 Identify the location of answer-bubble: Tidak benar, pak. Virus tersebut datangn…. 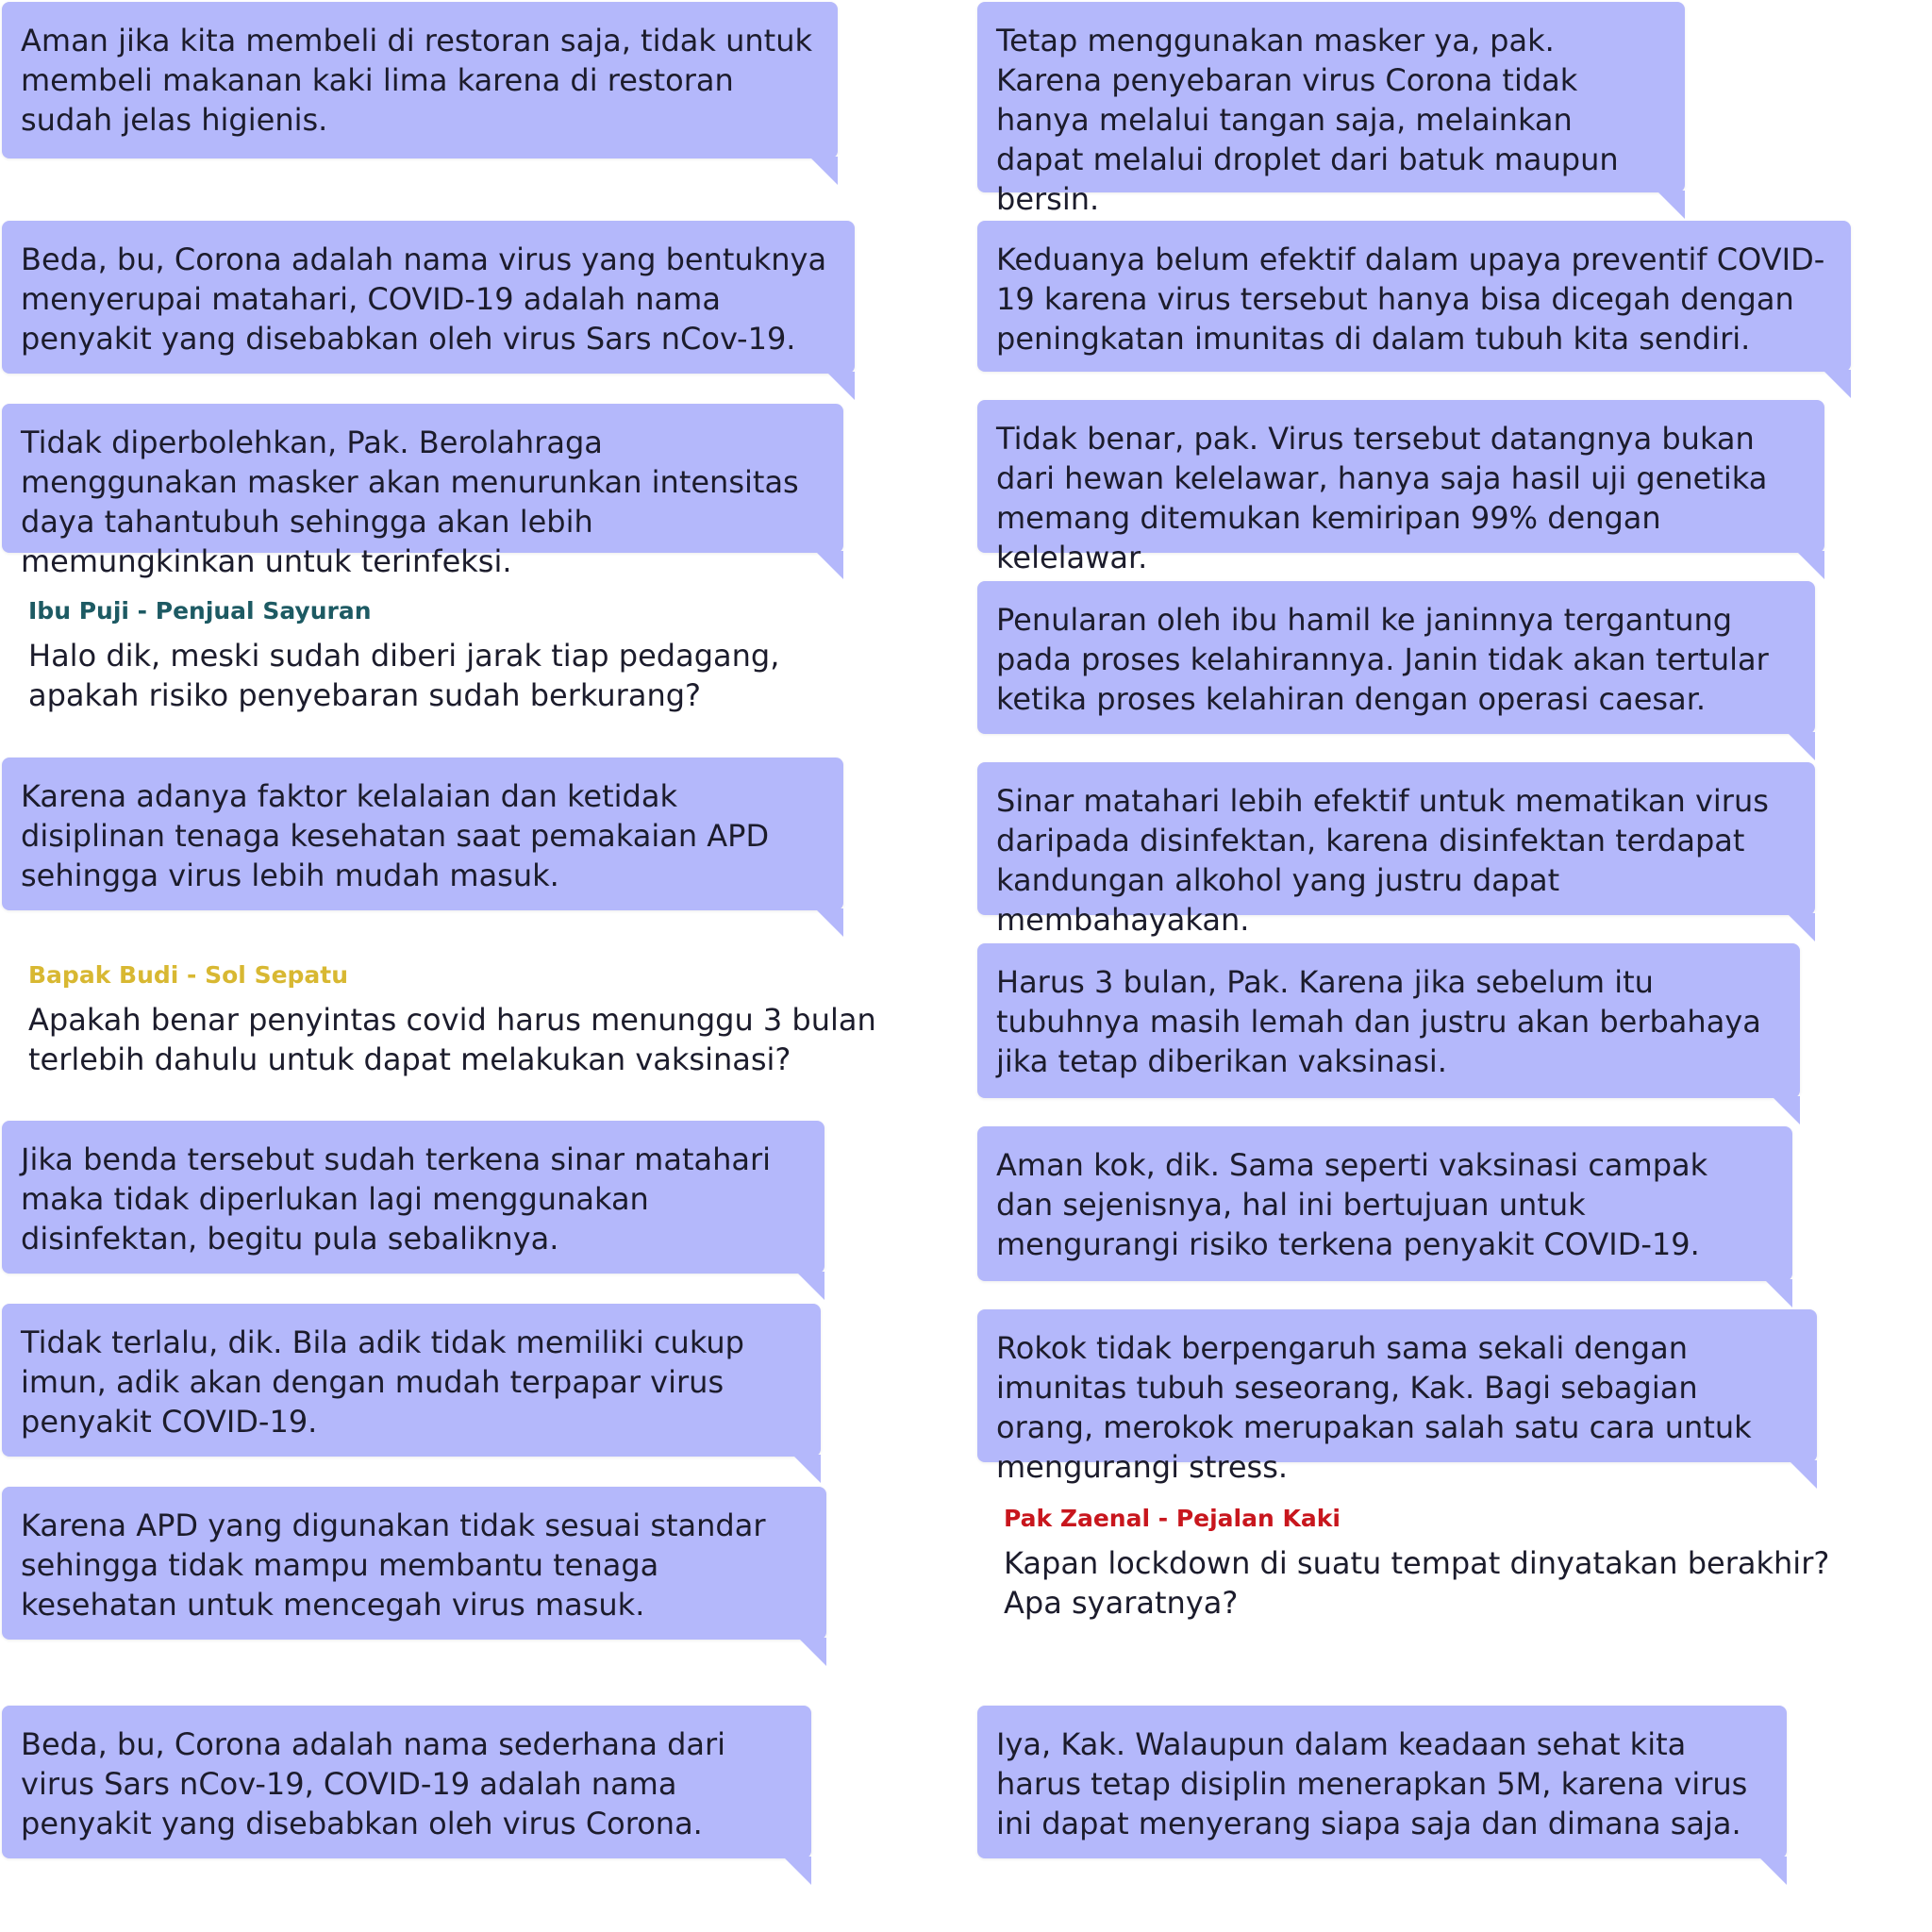
(1400, 490).